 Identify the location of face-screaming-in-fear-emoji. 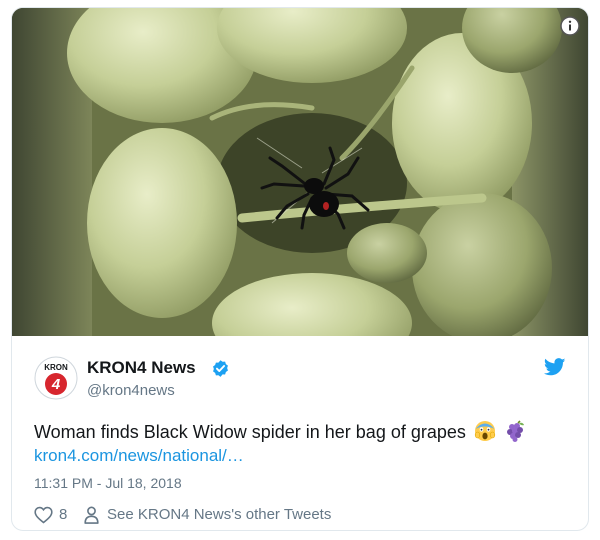
(485, 431).